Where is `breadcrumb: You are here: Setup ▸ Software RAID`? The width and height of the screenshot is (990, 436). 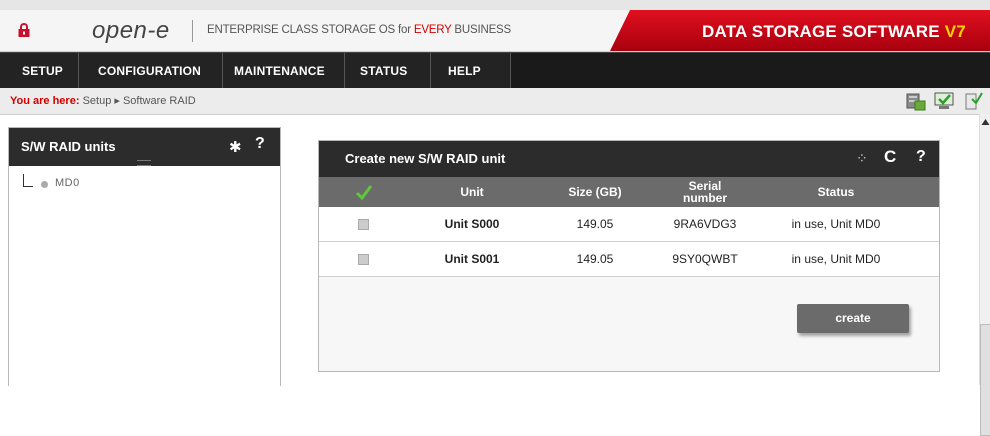
breadcrumb: You are here: Setup ▸ Software RAID is located at coordinates (495, 101).